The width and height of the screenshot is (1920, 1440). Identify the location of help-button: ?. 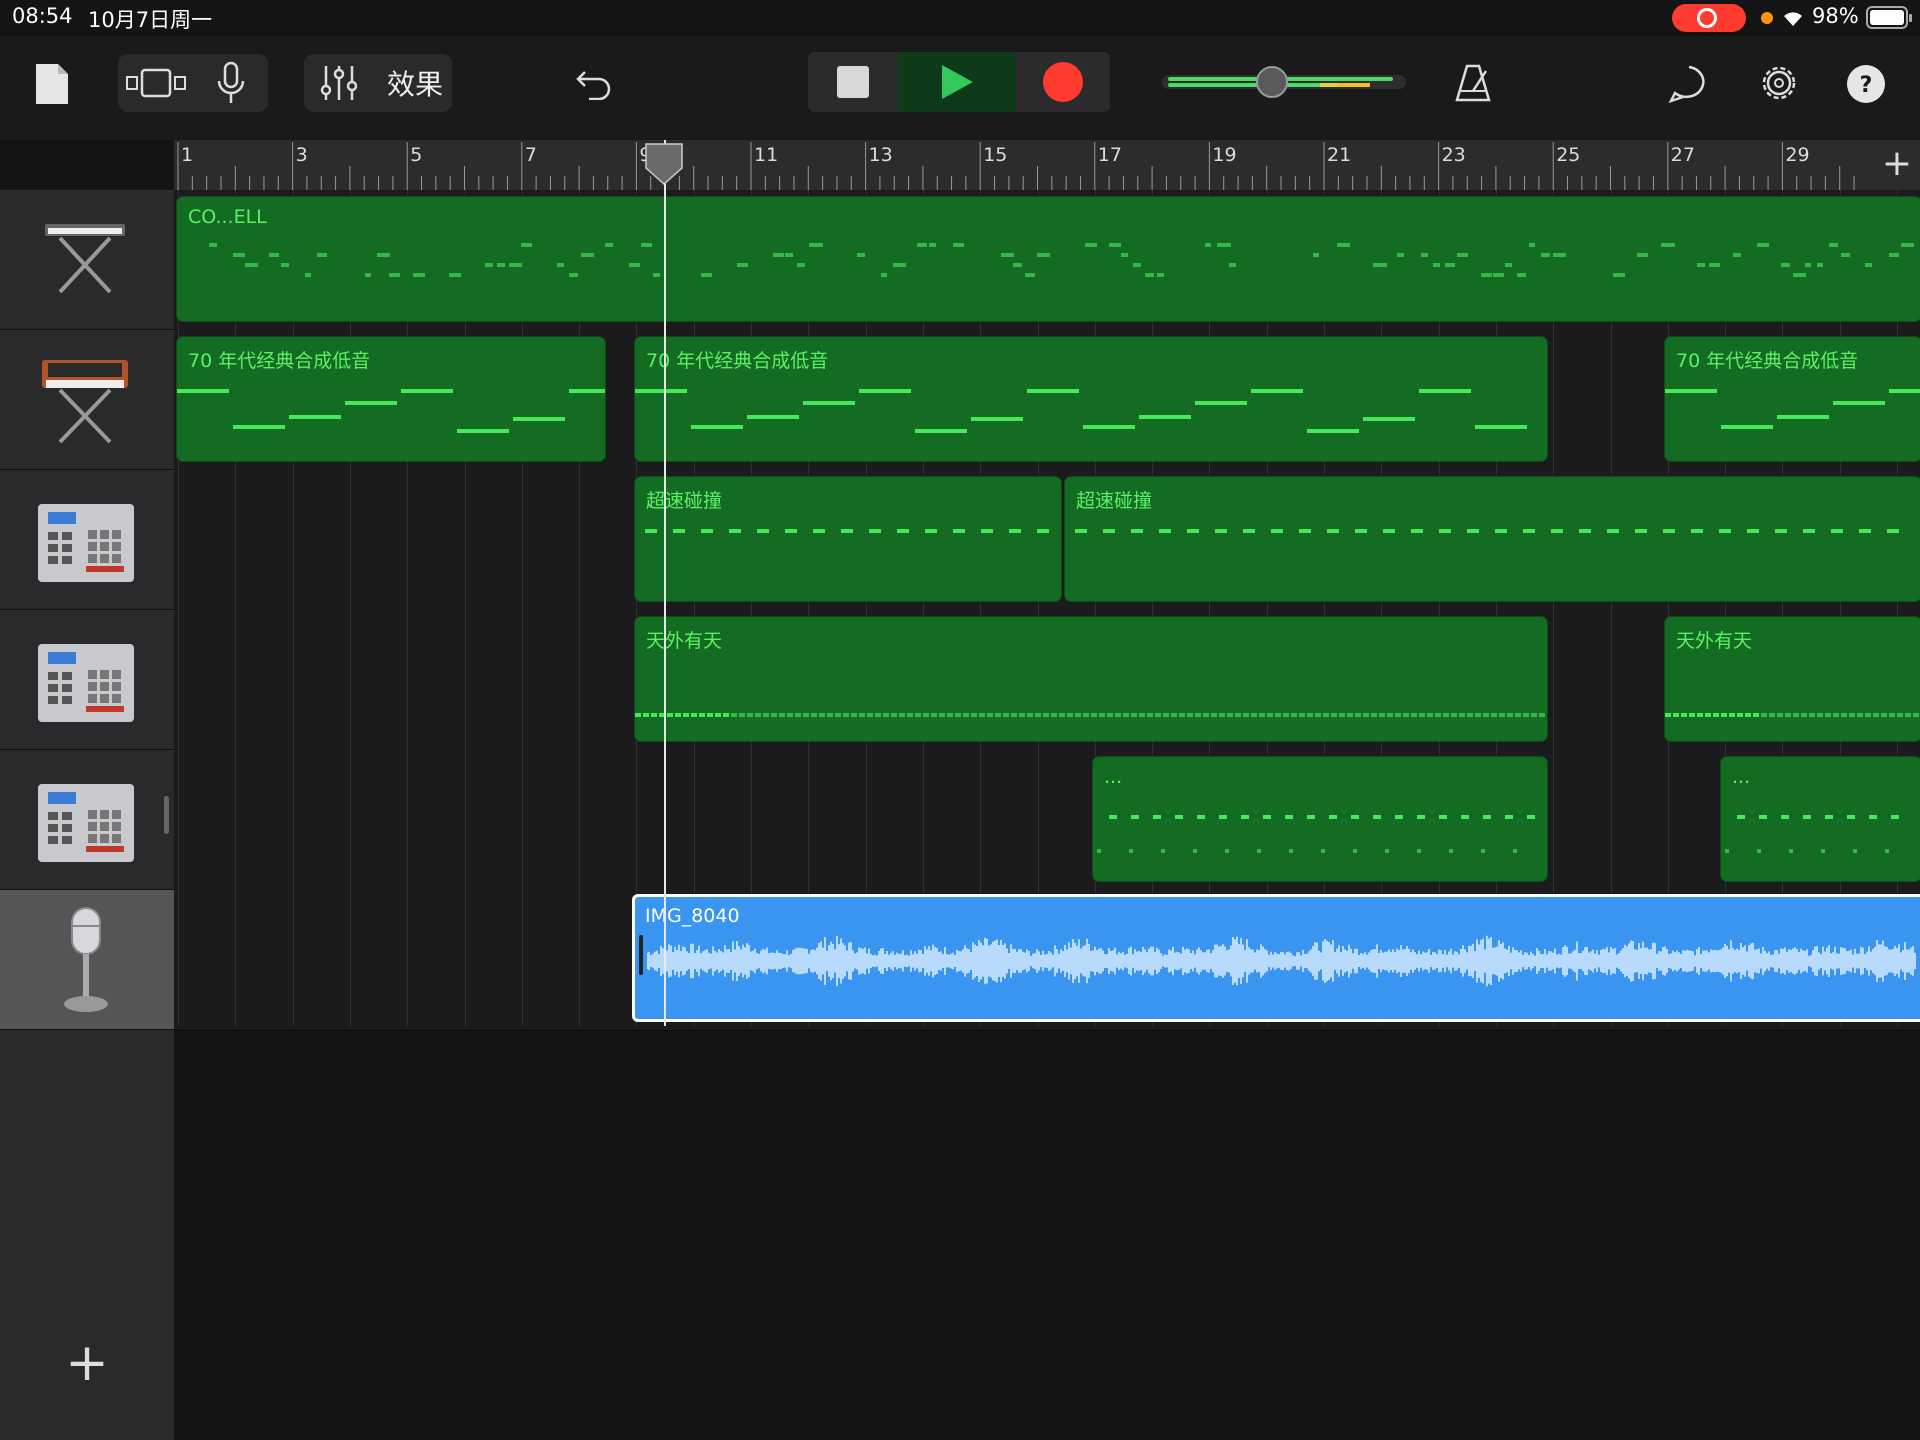
(1866, 84).